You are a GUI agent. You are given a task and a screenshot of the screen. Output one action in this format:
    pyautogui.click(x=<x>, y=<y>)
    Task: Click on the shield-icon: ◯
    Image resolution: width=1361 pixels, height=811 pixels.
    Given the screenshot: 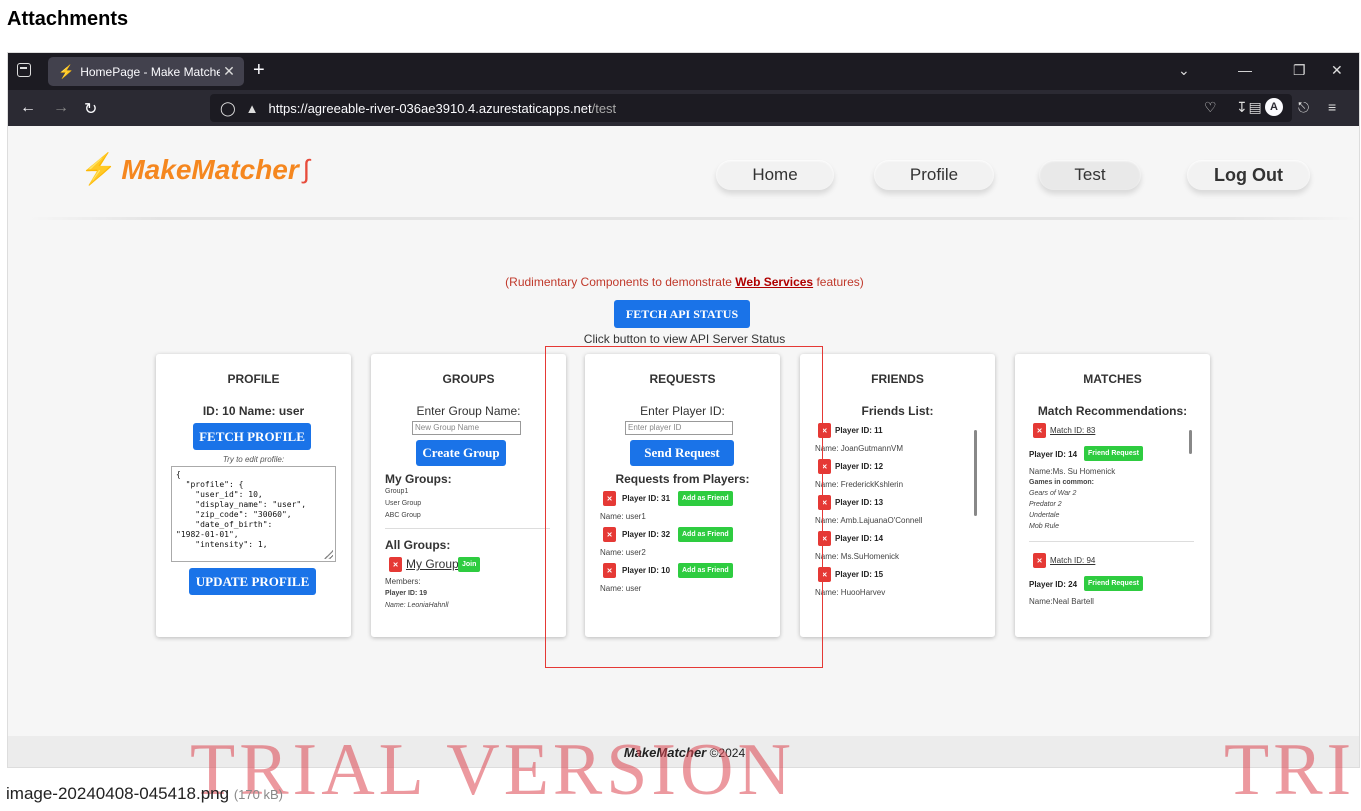 What is the action you would take?
    pyautogui.click(x=228, y=108)
    